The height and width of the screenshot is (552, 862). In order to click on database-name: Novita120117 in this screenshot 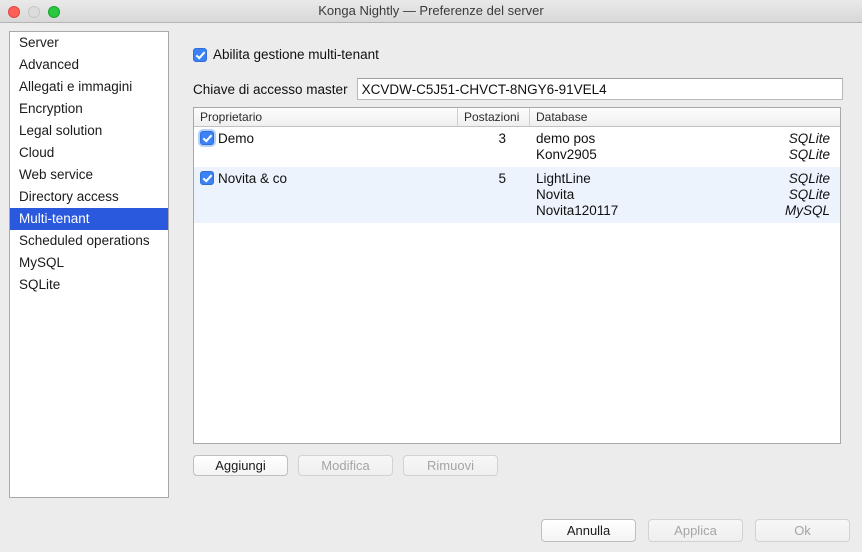, I will do `click(577, 210)`.